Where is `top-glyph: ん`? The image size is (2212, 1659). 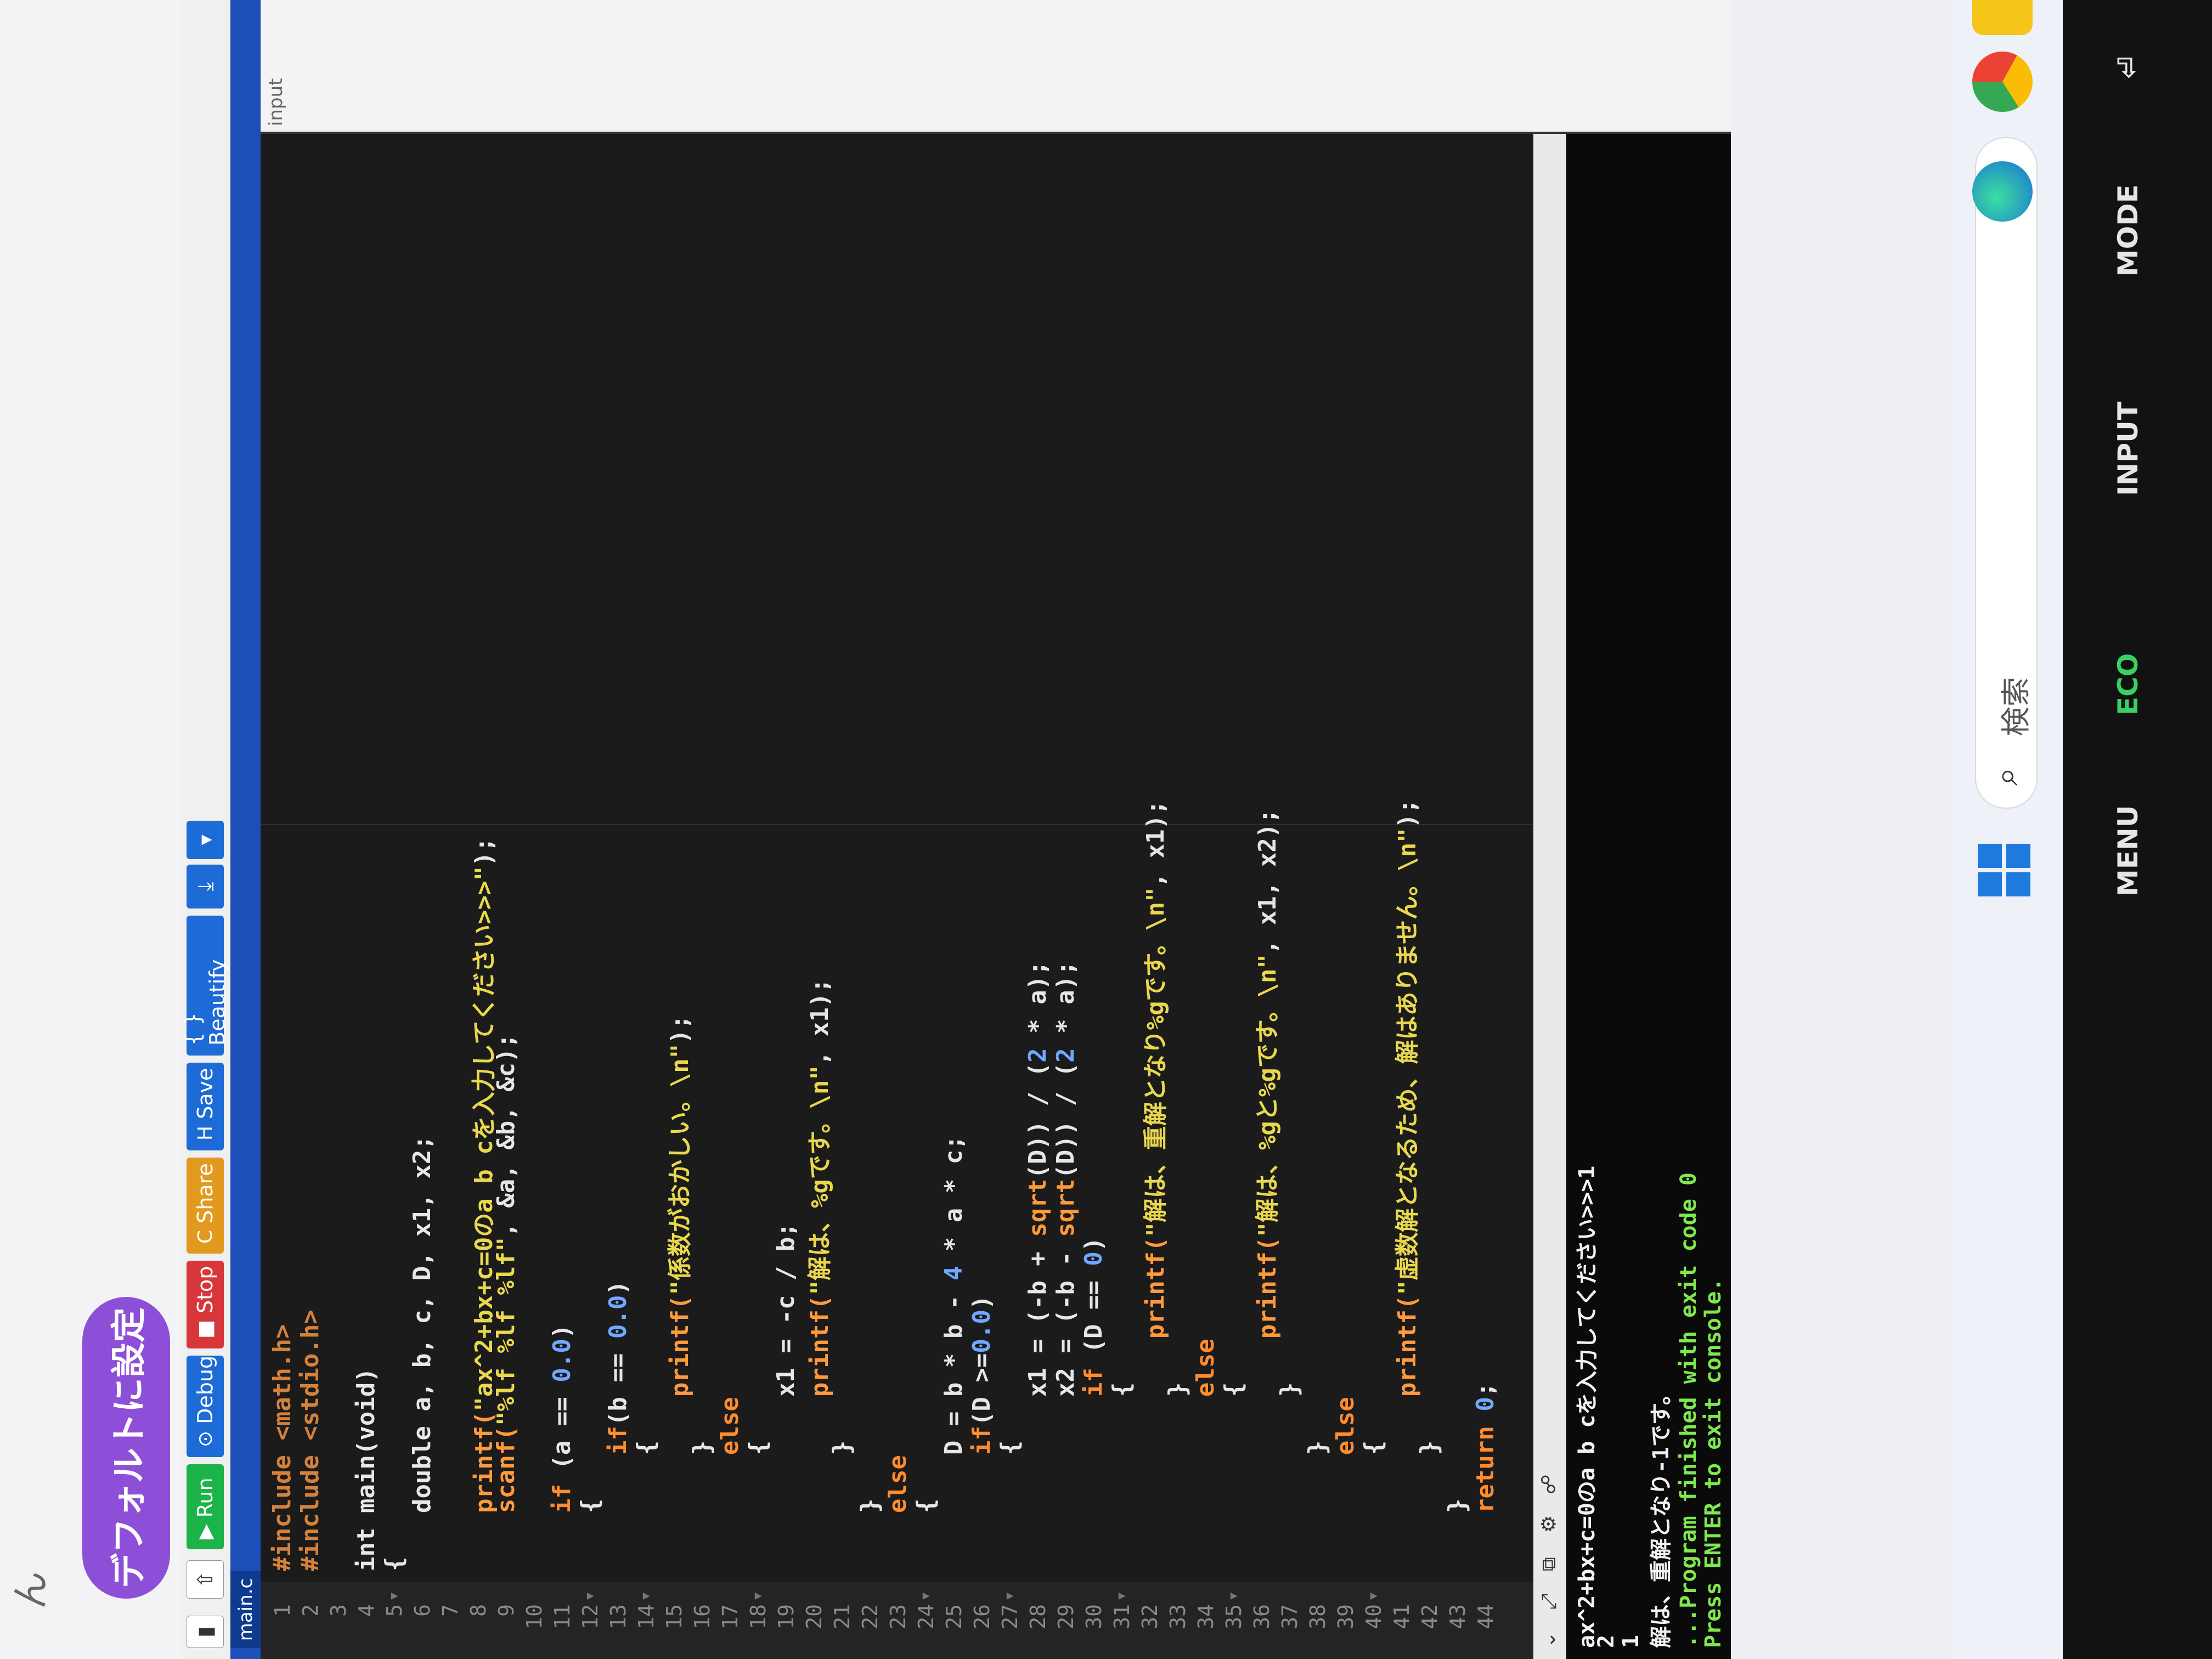 top-glyph: ん is located at coordinates (30, 1590).